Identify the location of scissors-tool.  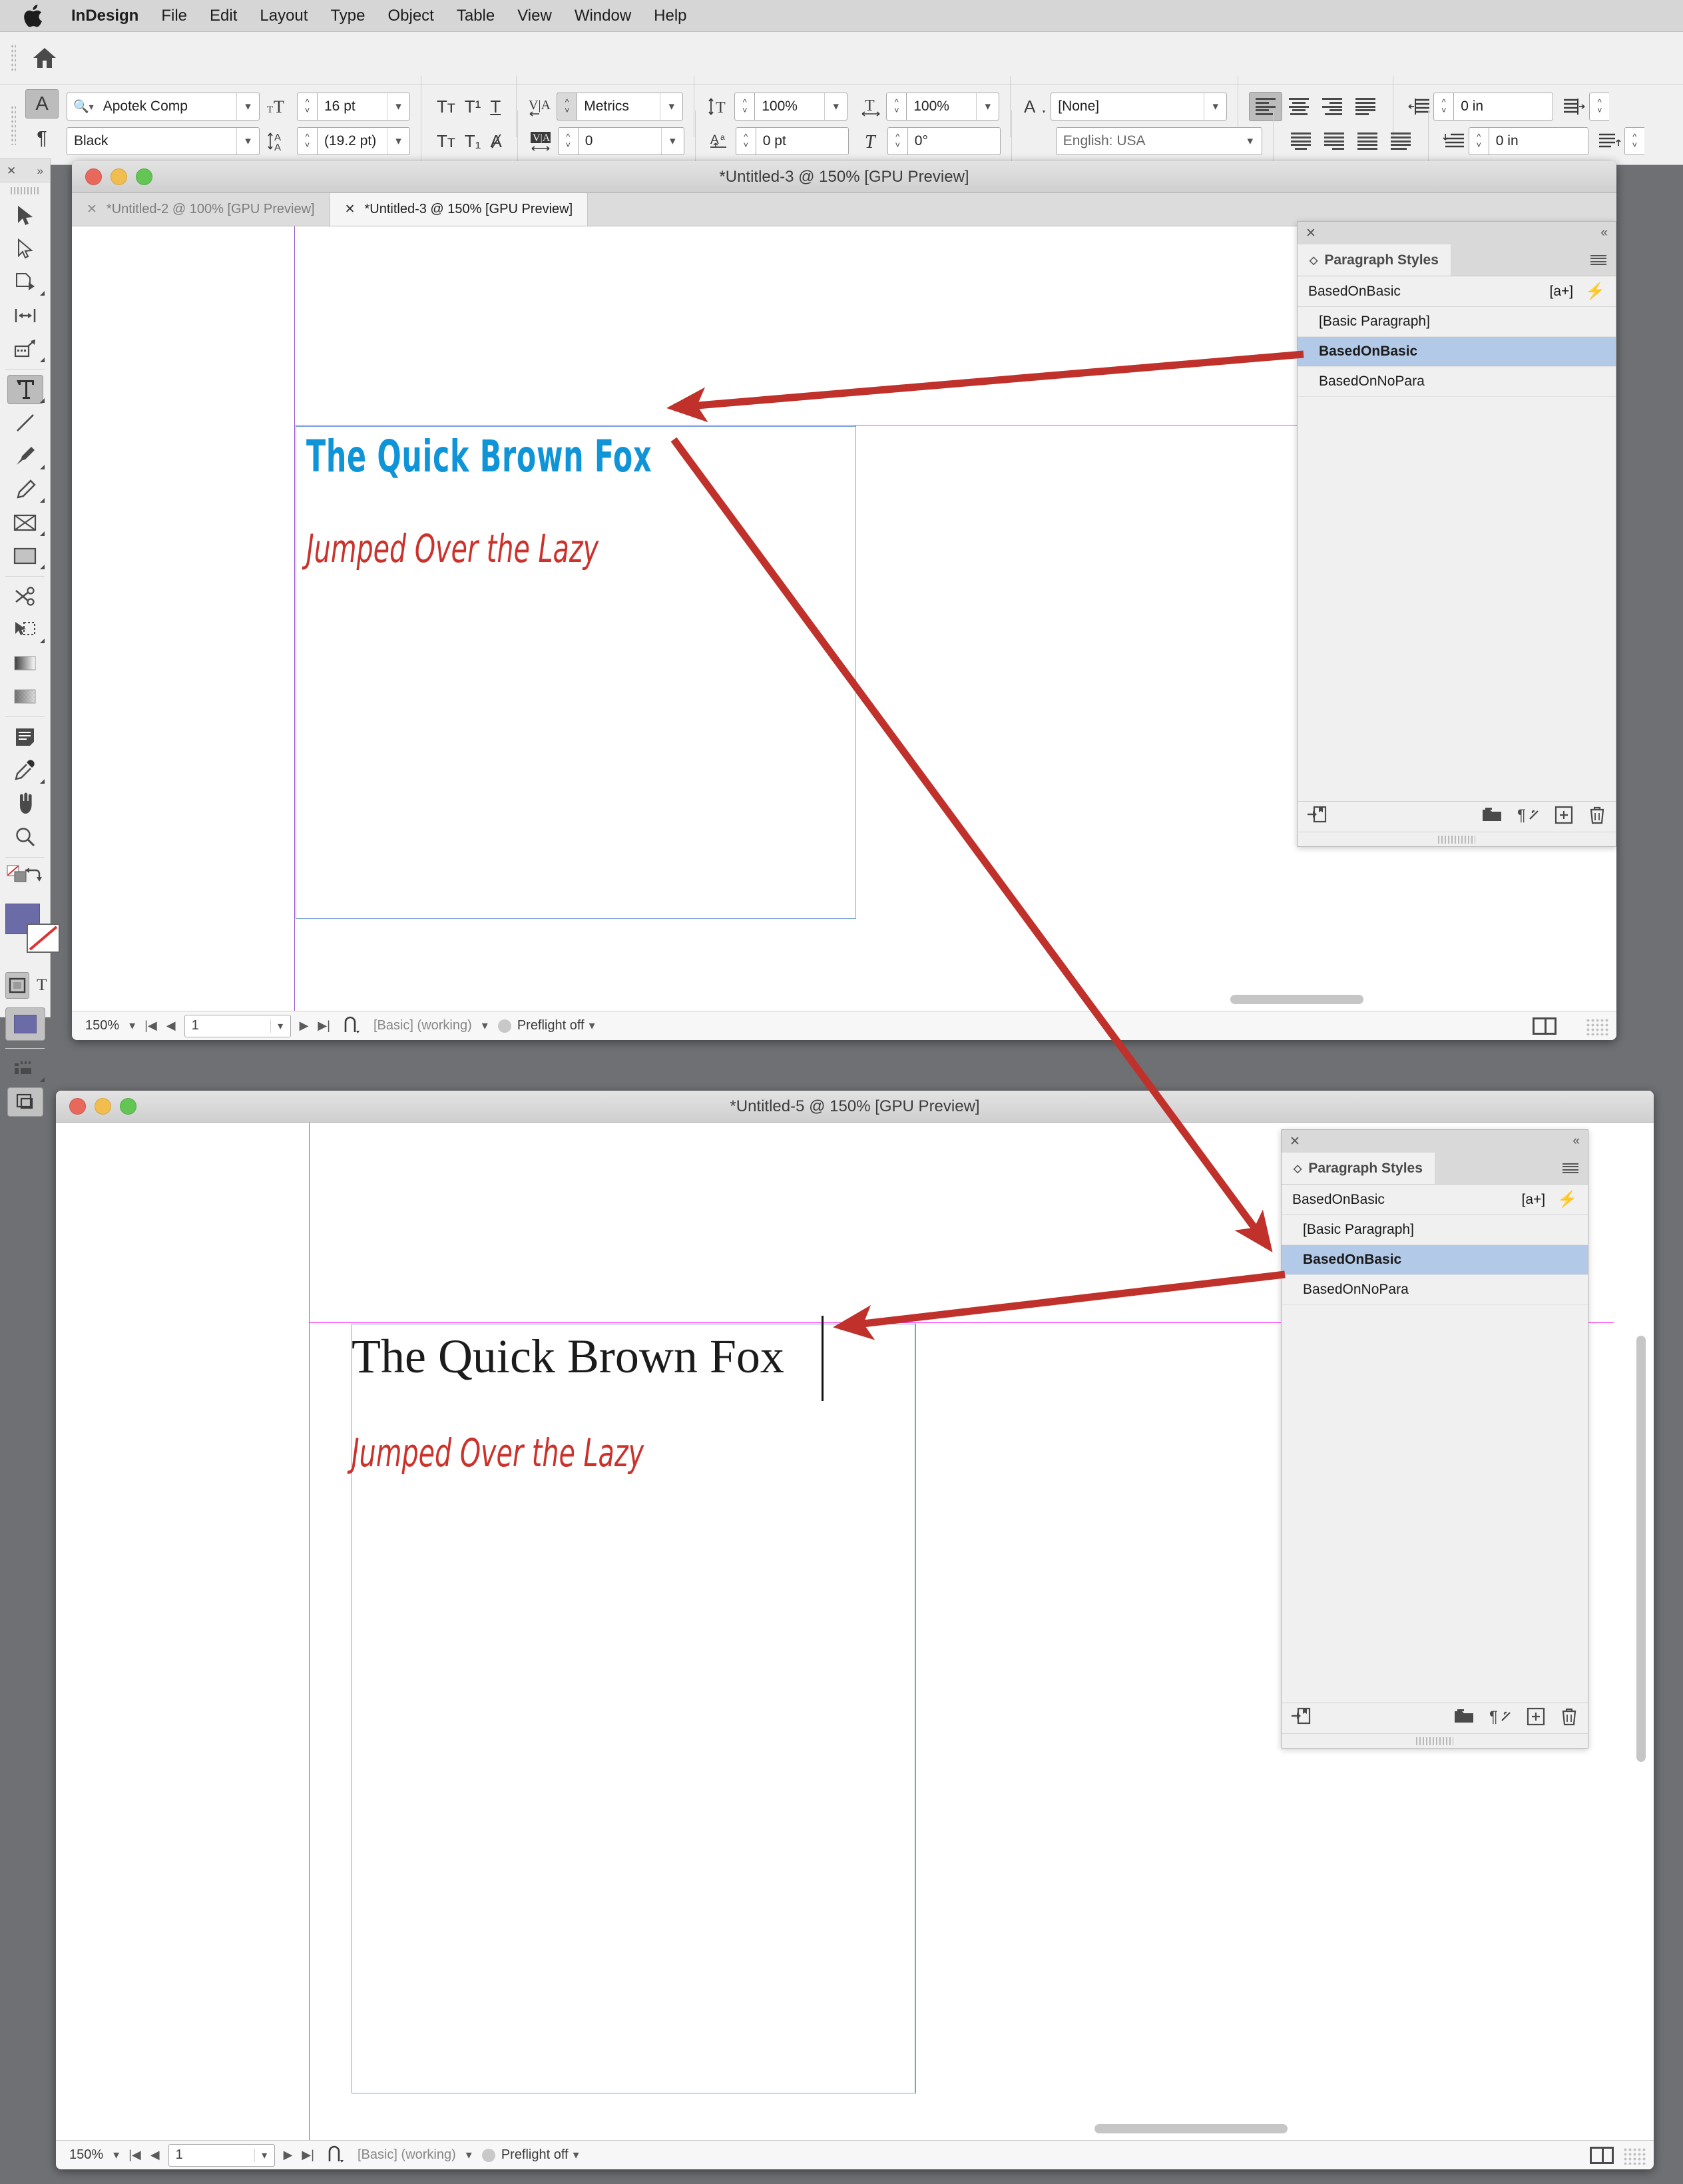
(26, 596).